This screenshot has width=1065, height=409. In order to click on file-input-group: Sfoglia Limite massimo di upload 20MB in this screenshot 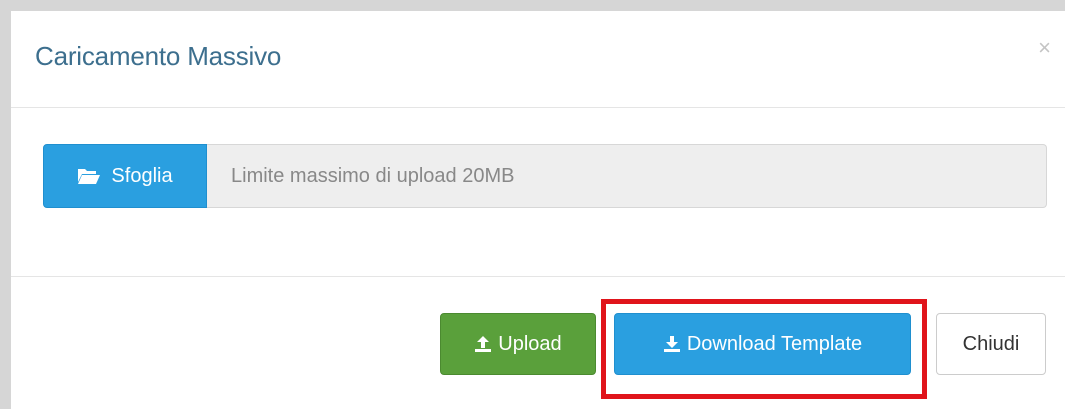, I will do `click(545, 176)`.